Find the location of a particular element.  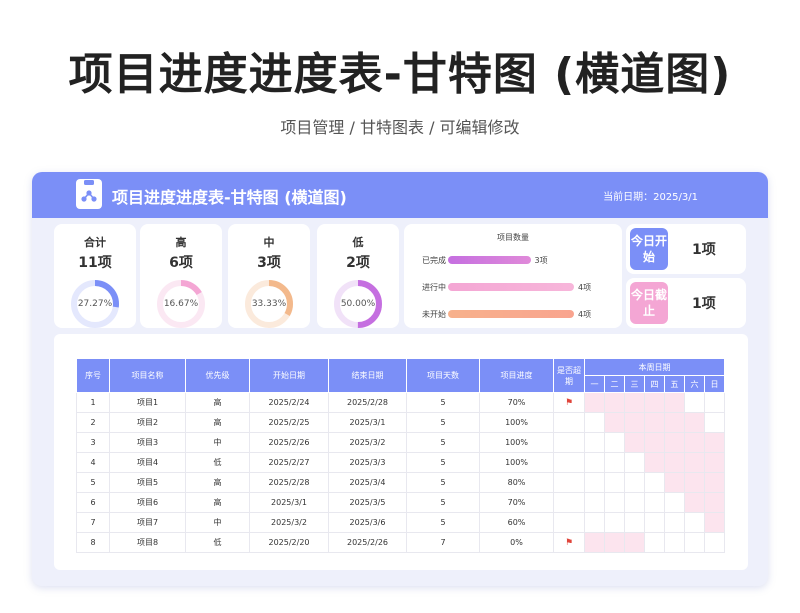

cell-start: 2025/2/27 is located at coordinates (289, 462).